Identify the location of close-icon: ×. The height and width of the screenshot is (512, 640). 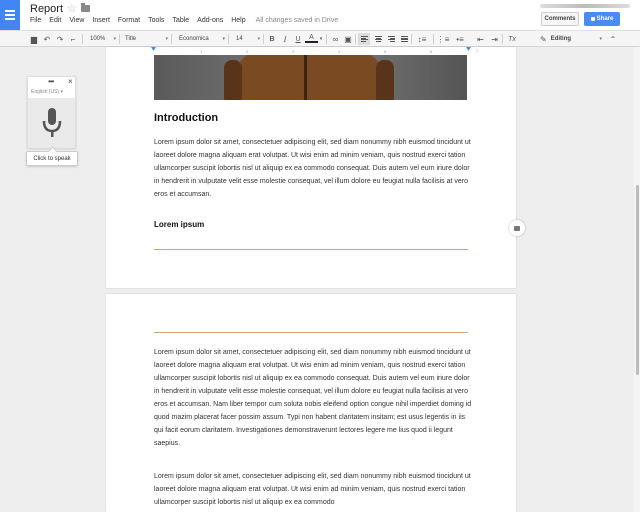
(70, 81).